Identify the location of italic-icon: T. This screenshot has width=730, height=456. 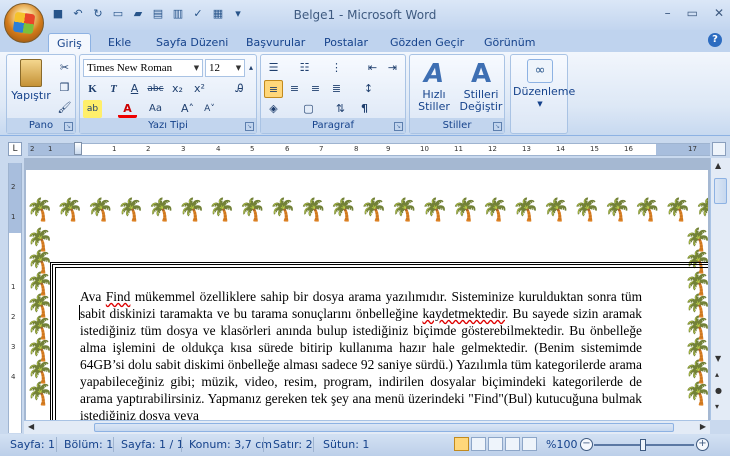
(113, 89).